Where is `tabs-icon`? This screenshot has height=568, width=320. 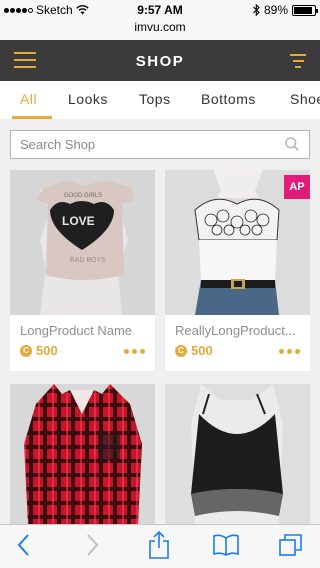
tabs-icon is located at coordinates (291, 545).